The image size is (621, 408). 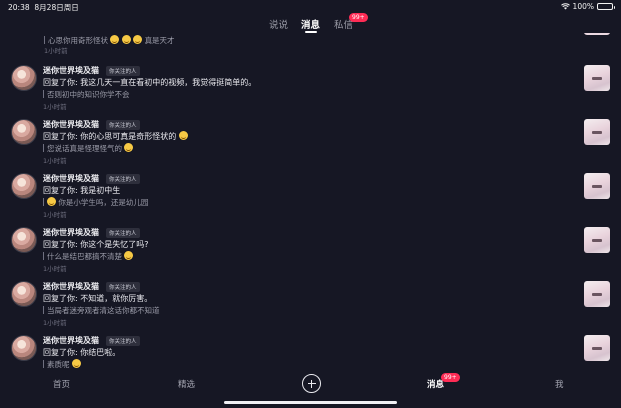 What do you see at coordinates (96, 244) in the screenshot?
I see `reply-text: 回复了你: 你这个是失忆了吗?` at bounding box center [96, 244].